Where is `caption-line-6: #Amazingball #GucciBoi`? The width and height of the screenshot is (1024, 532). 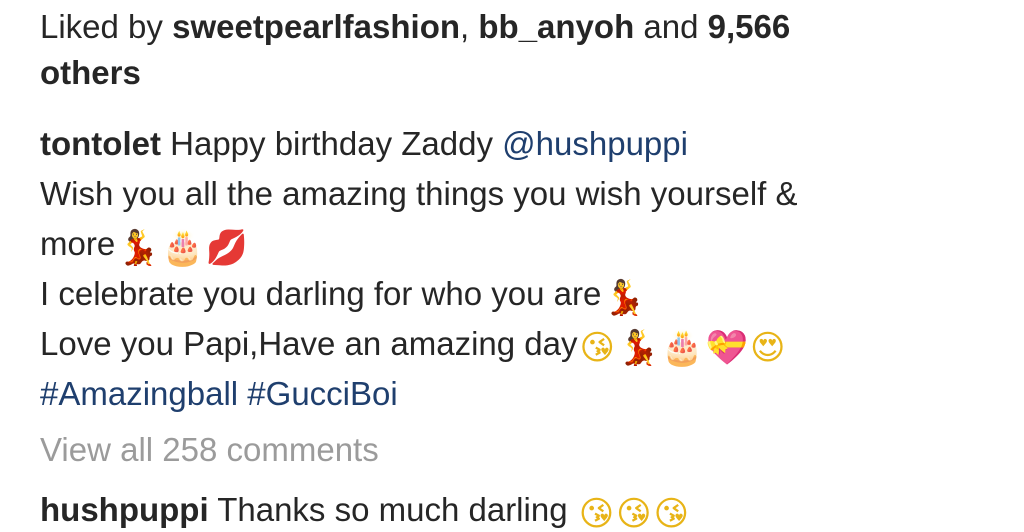 caption-line-6: #Amazingball #GucciBoi is located at coordinates (520, 394).